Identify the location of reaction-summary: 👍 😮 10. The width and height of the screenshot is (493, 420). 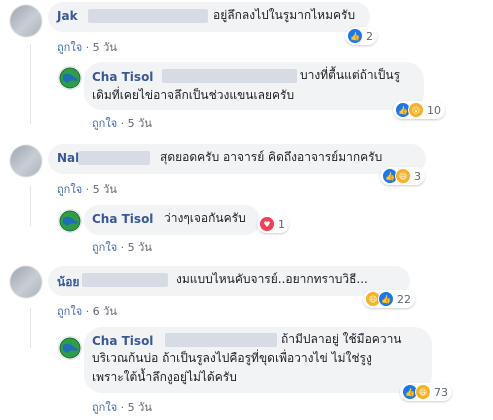
(419, 110).